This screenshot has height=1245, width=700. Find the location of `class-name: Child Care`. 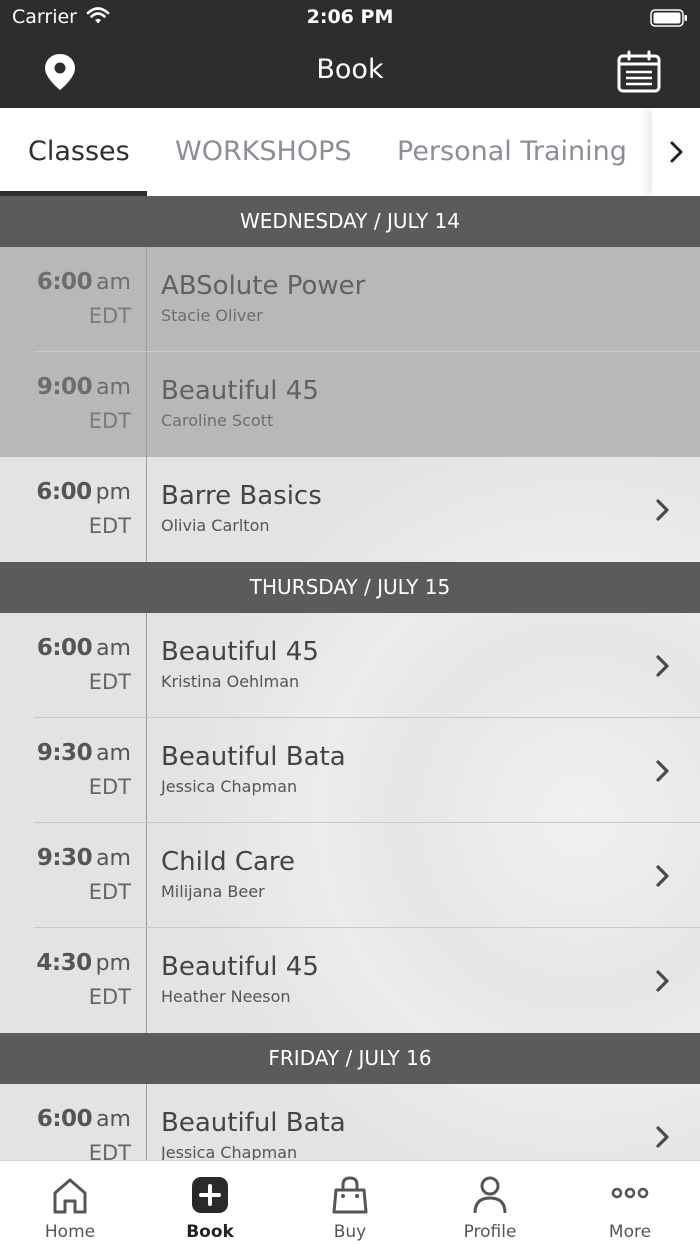

class-name: Child Care is located at coordinates (228, 862).